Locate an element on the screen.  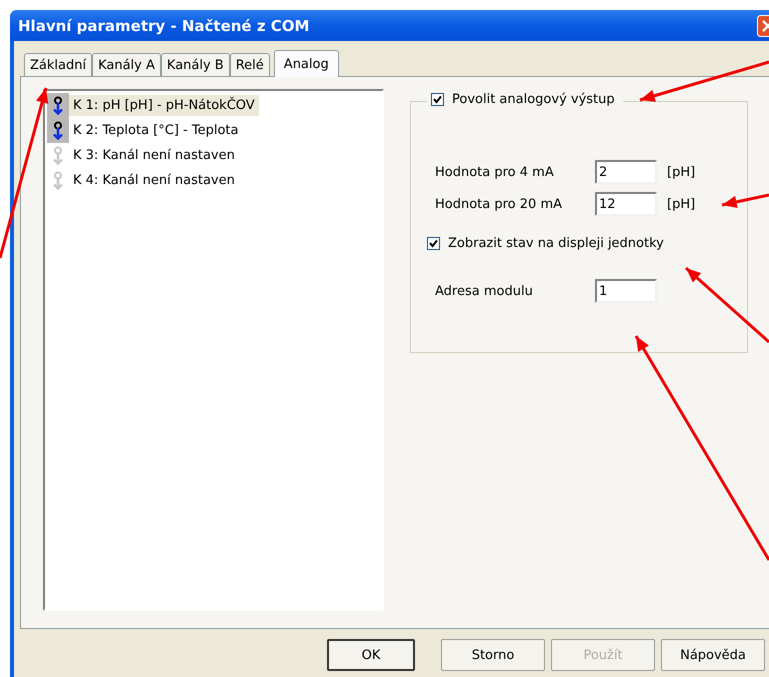
input-field: 1 is located at coordinates (626, 291).